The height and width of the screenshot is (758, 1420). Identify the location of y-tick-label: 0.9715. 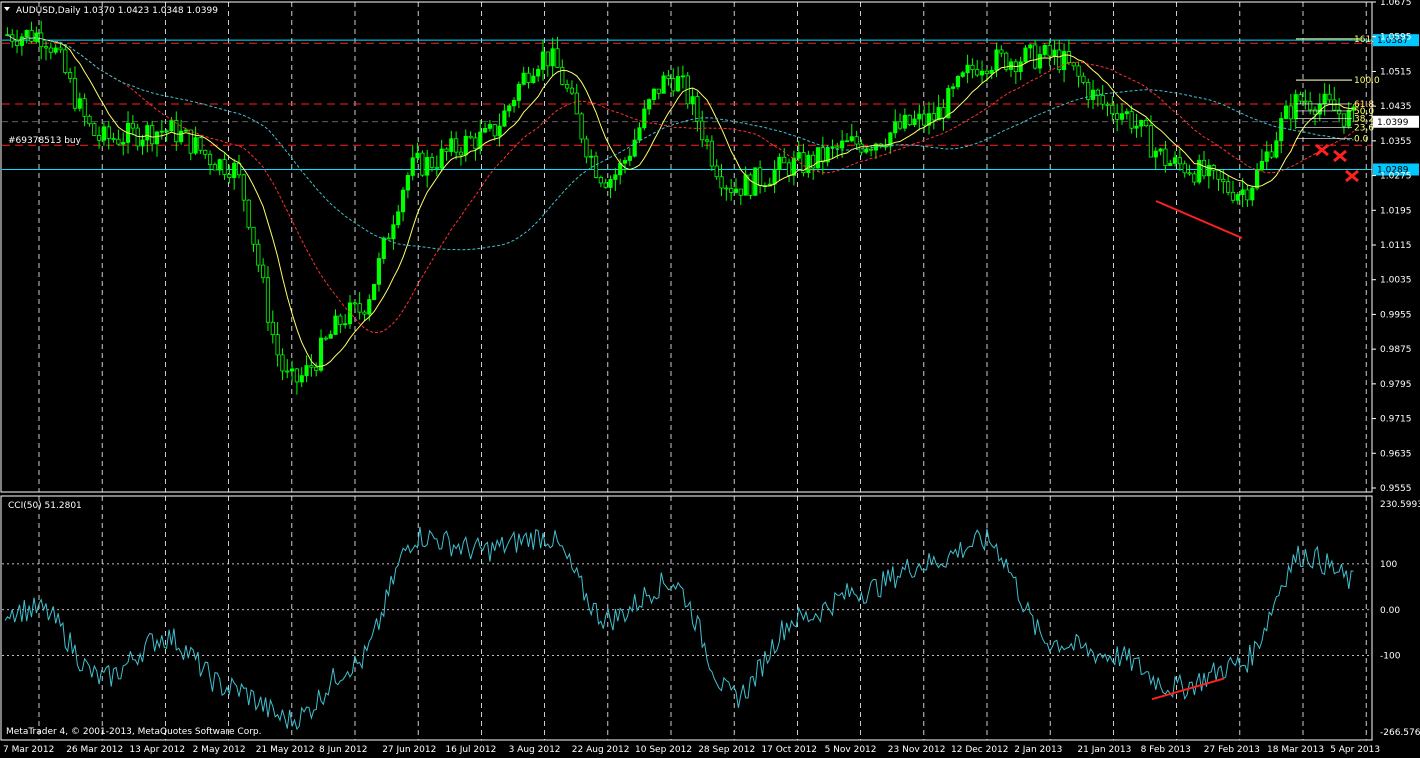
(1396, 420).